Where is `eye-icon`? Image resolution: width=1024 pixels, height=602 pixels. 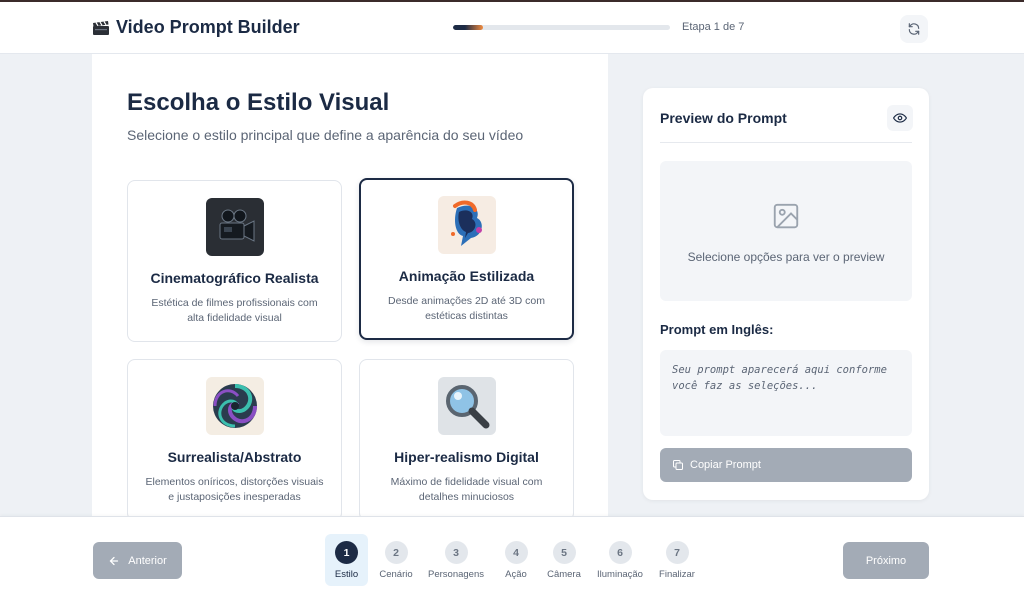
eye-icon is located at coordinates (900, 118).